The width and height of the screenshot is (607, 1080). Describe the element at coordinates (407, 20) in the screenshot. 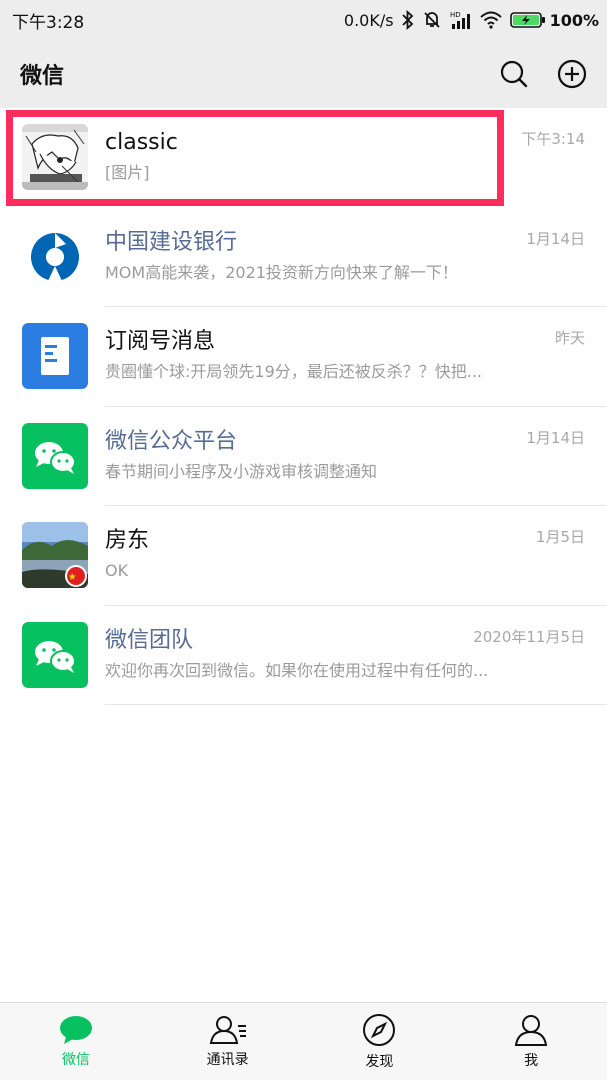

I see `bluetooth-icon` at that location.